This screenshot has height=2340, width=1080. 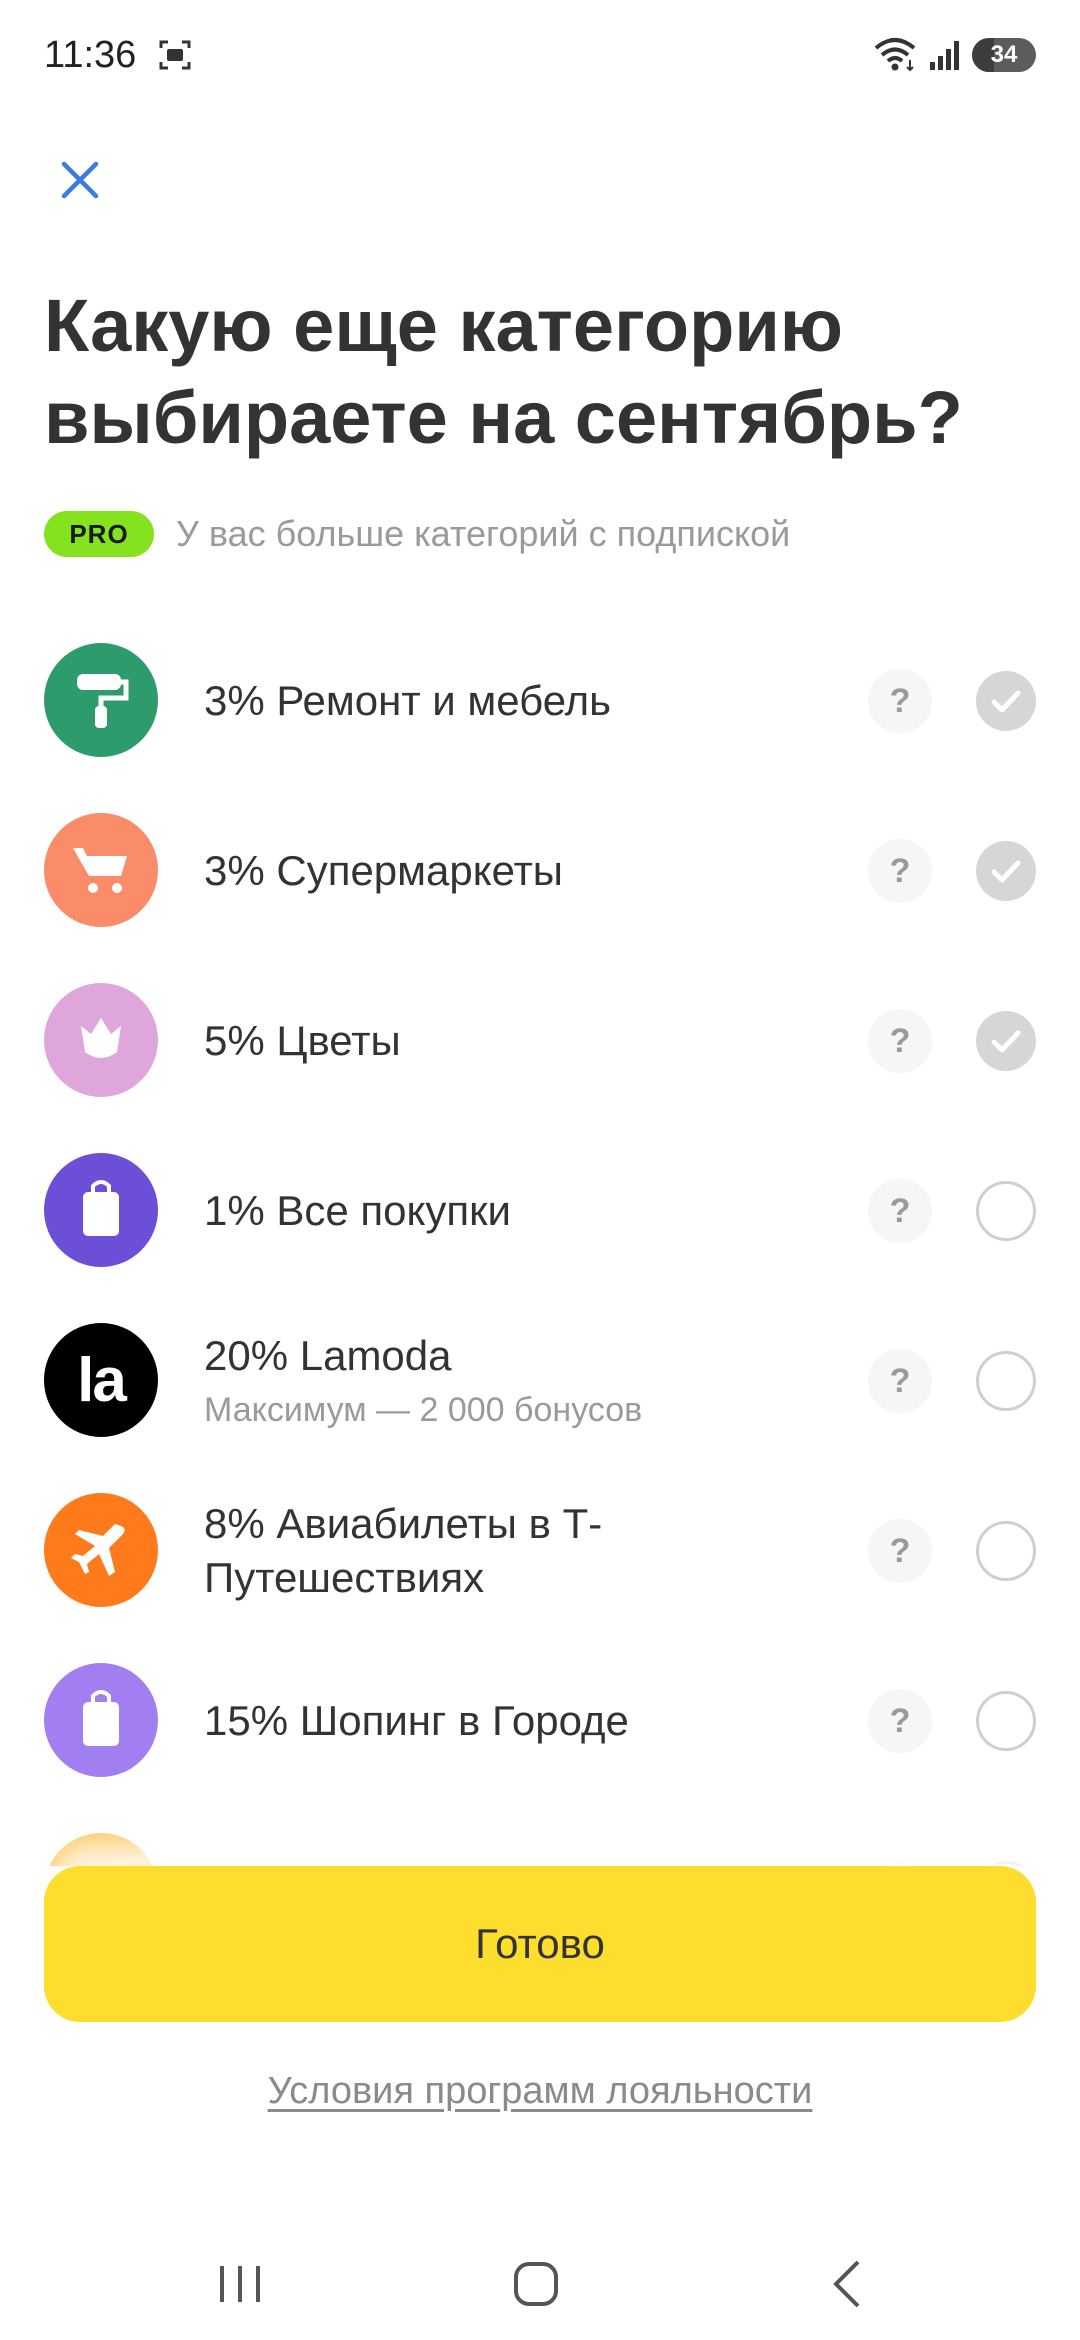 What do you see at coordinates (101, 1040) in the screenshot?
I see `flower-icon` at bounding box center [101, 1040].